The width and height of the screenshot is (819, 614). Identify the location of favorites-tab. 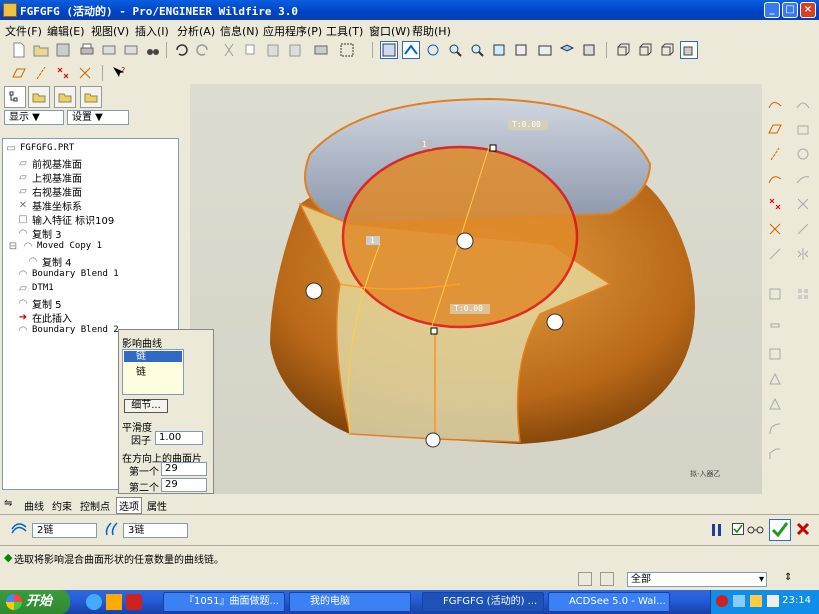
(65, 97).